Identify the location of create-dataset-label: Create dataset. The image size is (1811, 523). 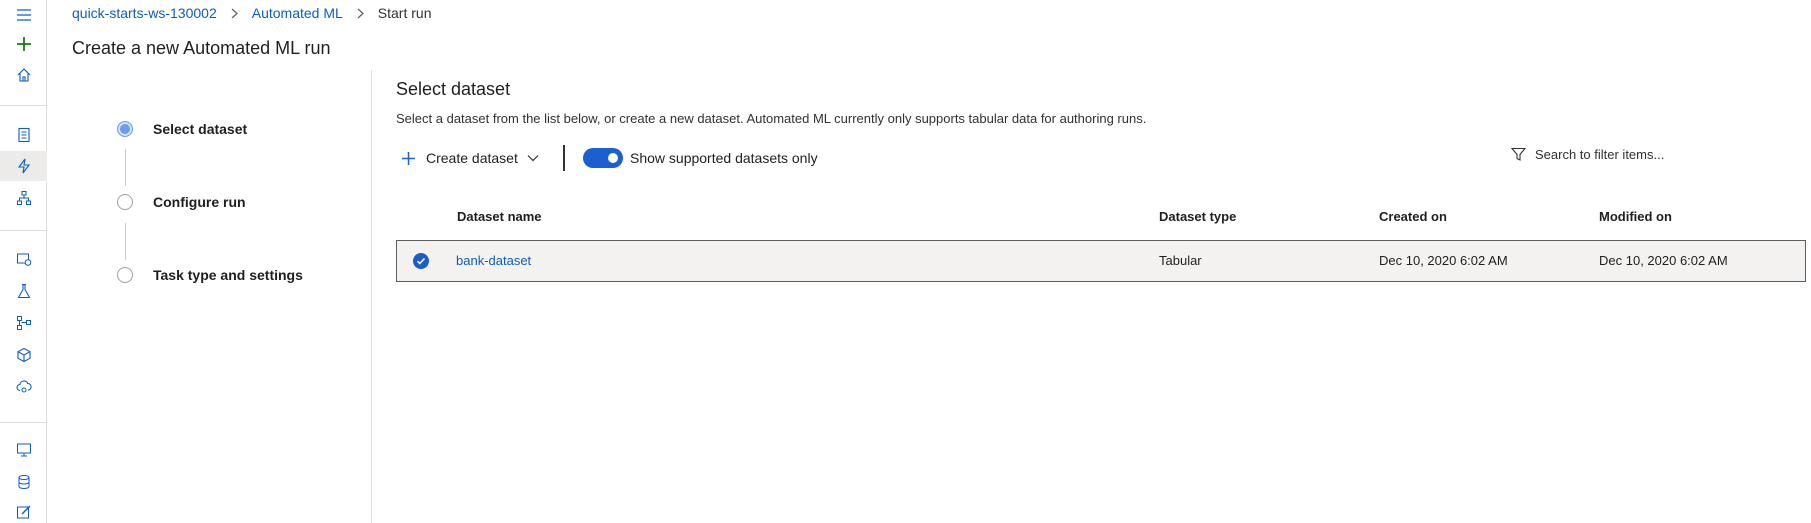
(472, 158).